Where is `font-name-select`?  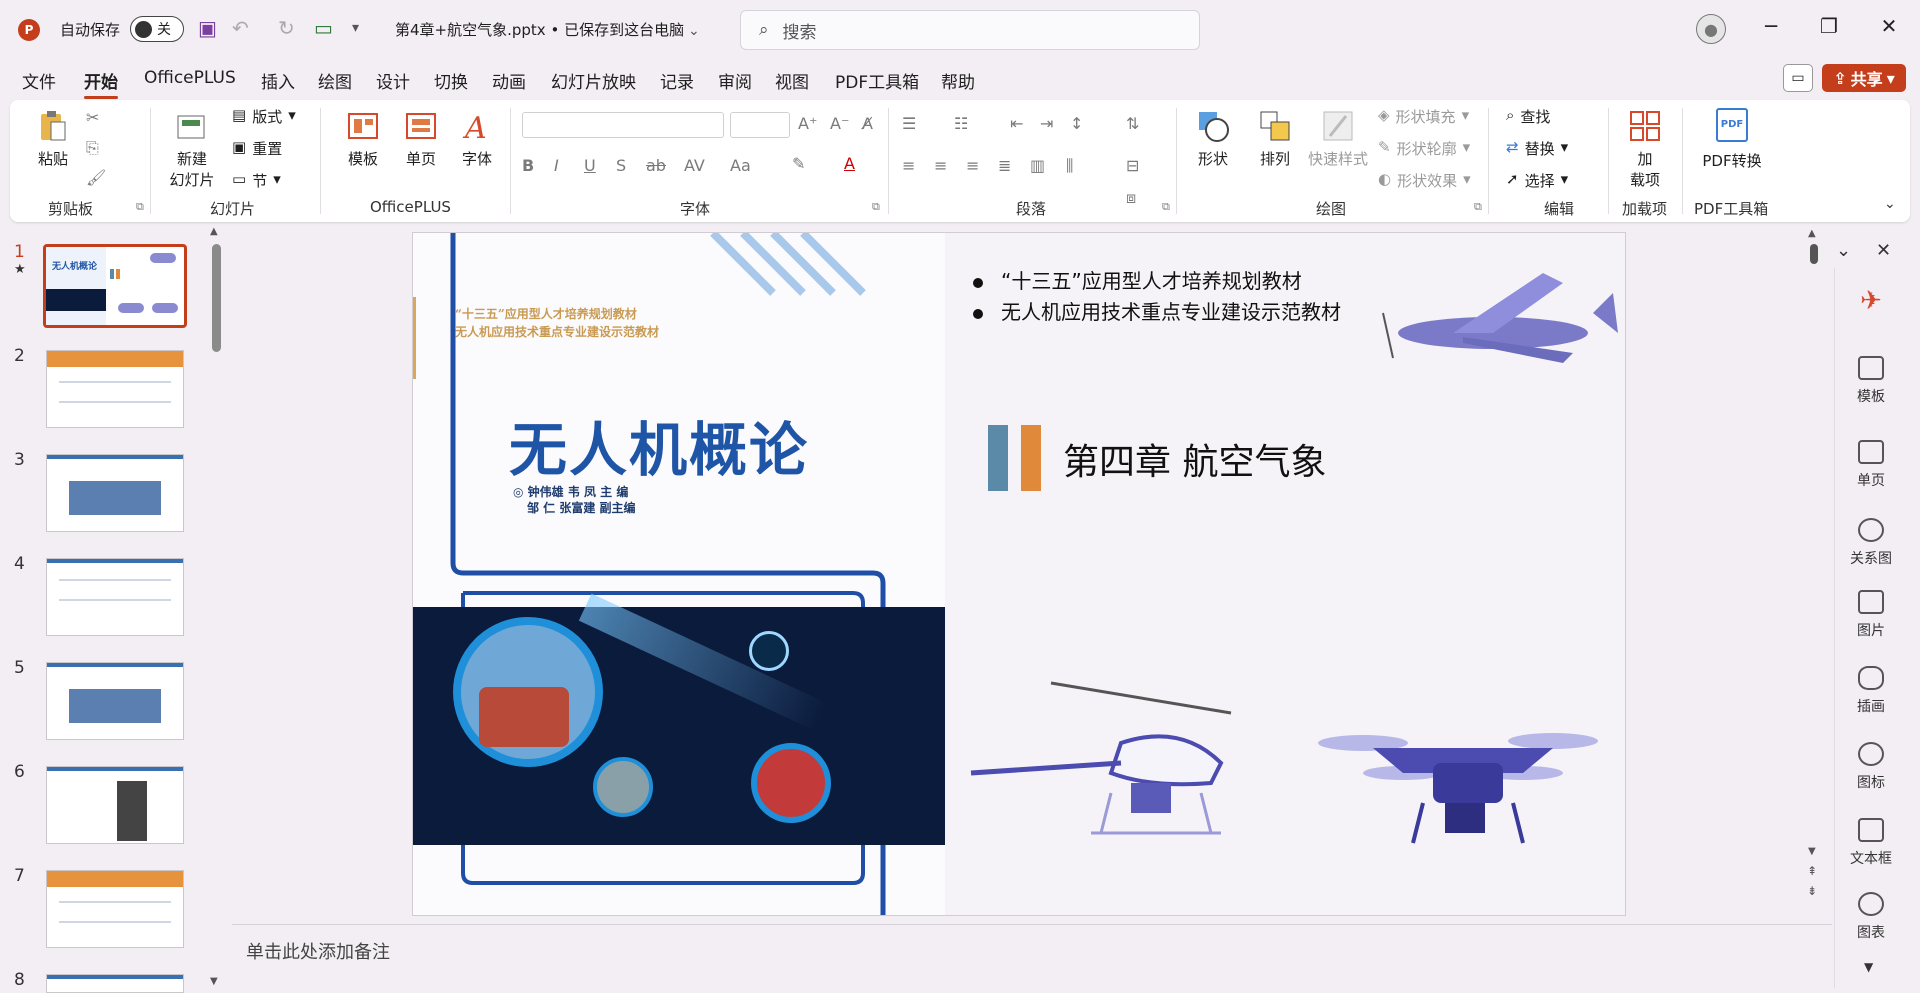 font-name-select is located at coordinates (623, 125).